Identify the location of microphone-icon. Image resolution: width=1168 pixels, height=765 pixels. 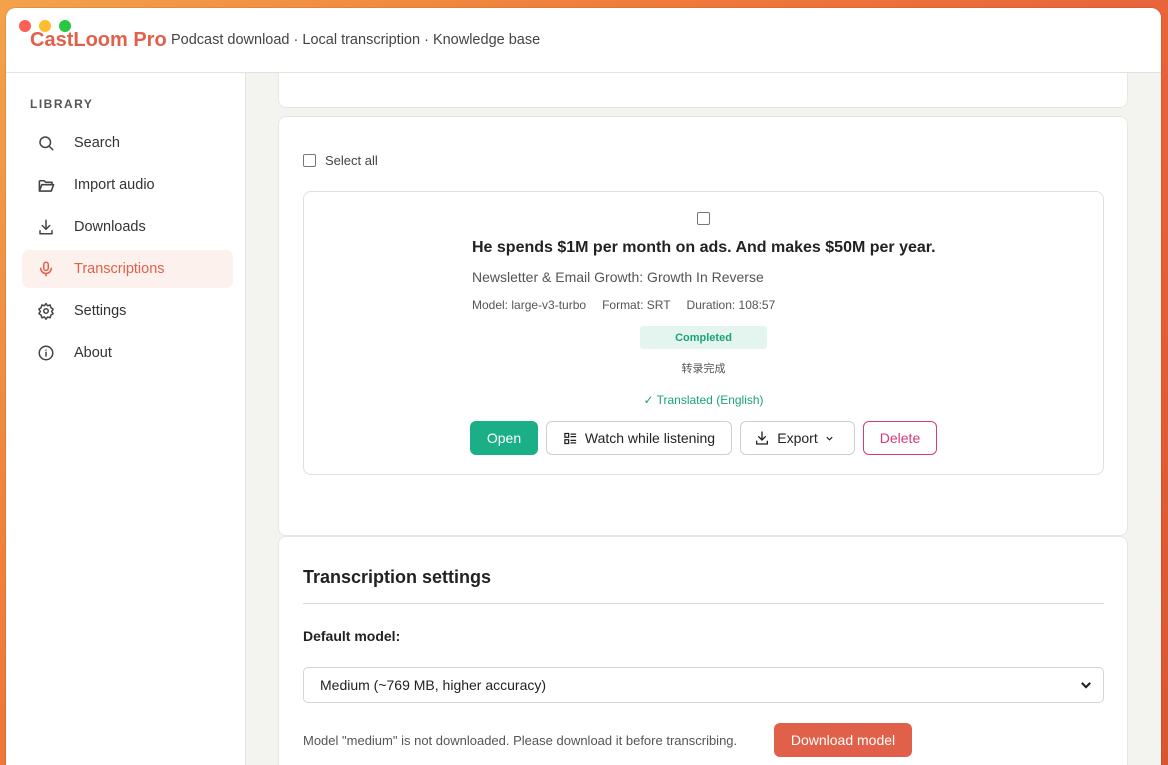
(46, 269).